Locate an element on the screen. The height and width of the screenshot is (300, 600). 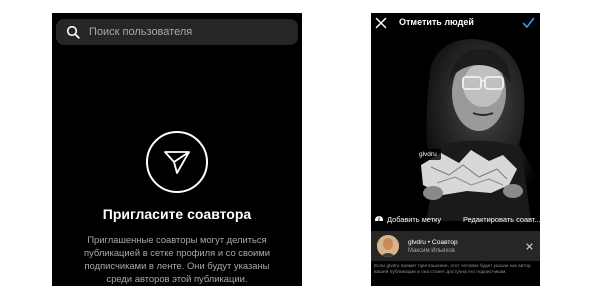
close-icon is located at coordinates (381, 23).